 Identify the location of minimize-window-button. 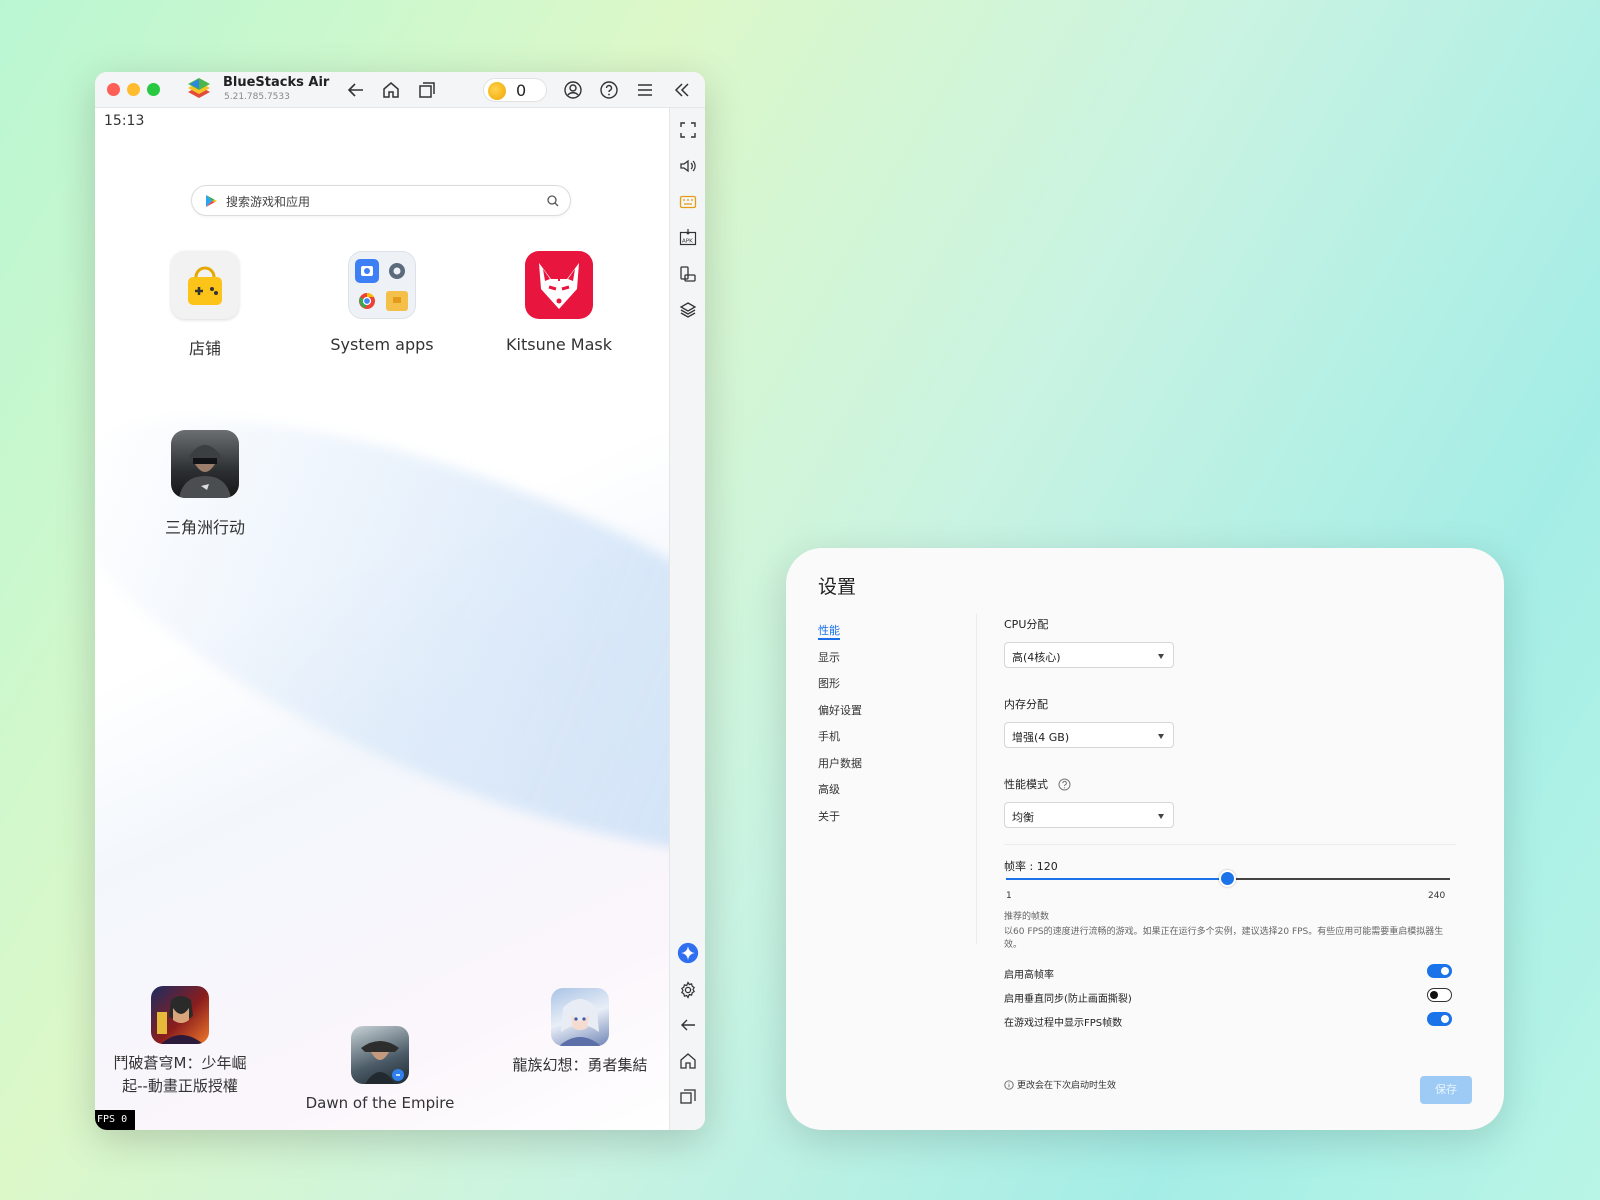
(133, 89).